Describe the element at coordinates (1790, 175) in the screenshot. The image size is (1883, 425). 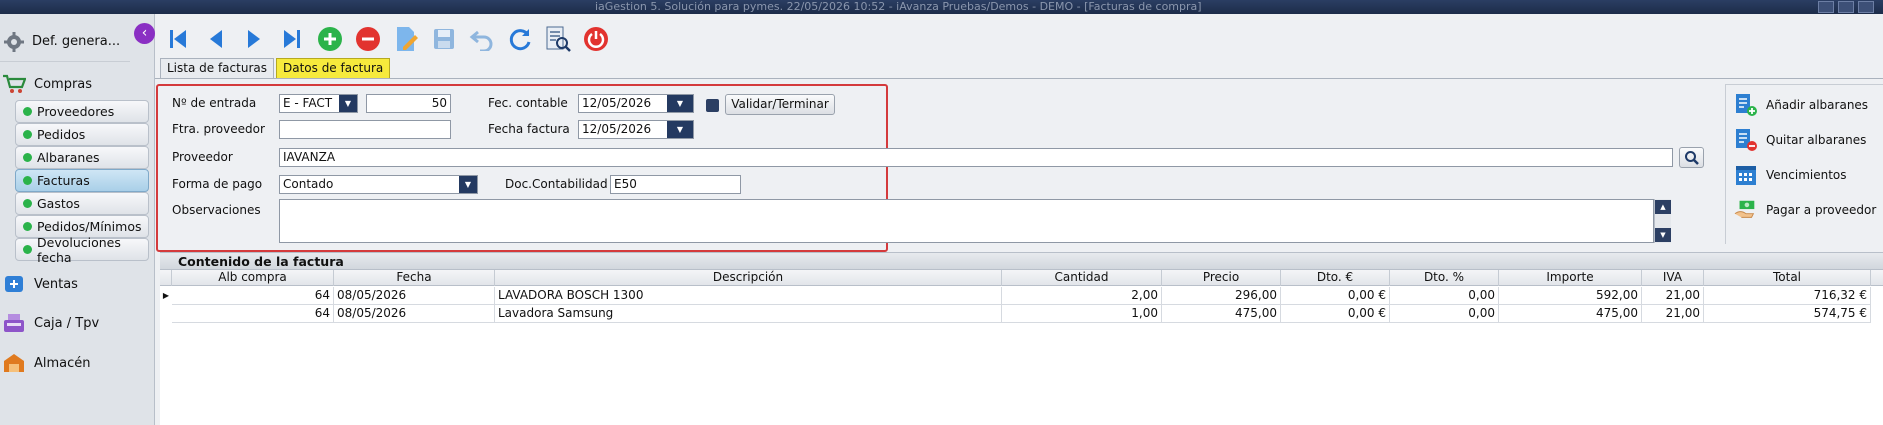
I see `vencimientos-button: Vencimientos` at that location.